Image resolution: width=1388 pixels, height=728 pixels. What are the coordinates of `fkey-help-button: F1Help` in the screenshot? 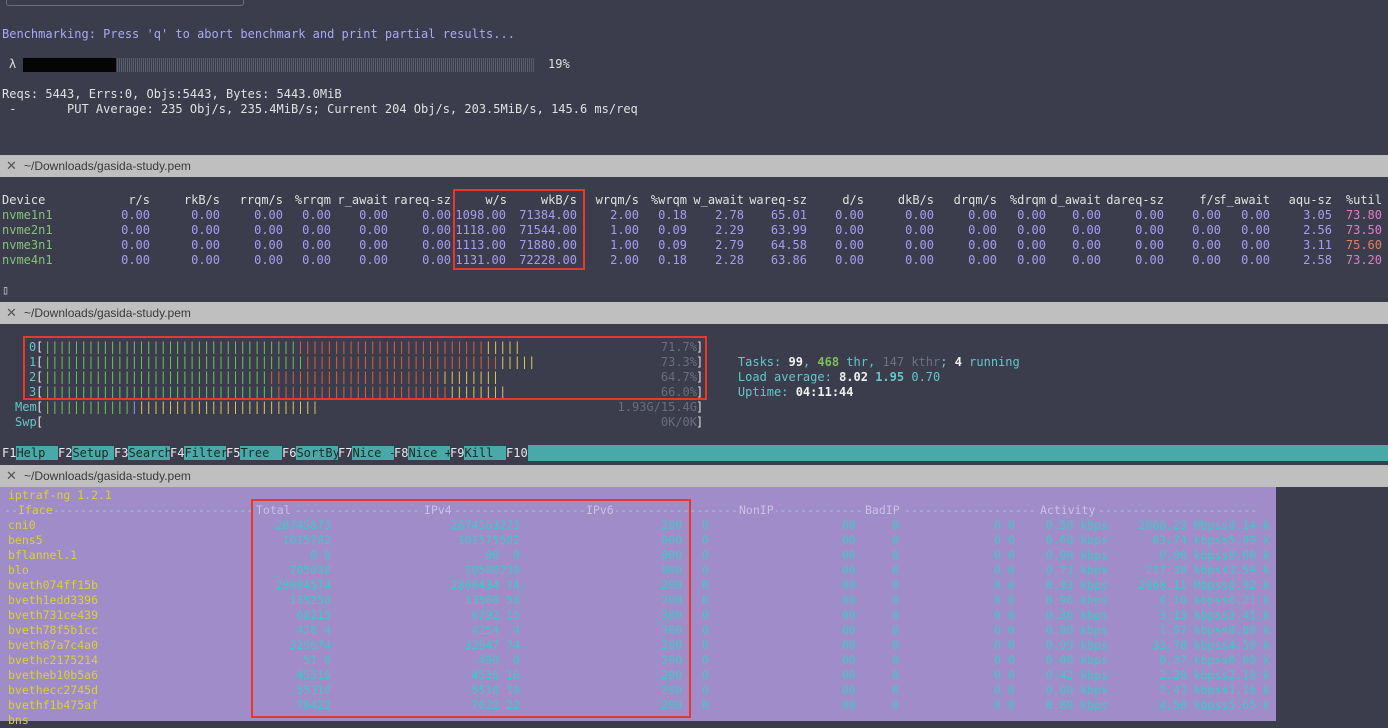 It's located at (31, 453).